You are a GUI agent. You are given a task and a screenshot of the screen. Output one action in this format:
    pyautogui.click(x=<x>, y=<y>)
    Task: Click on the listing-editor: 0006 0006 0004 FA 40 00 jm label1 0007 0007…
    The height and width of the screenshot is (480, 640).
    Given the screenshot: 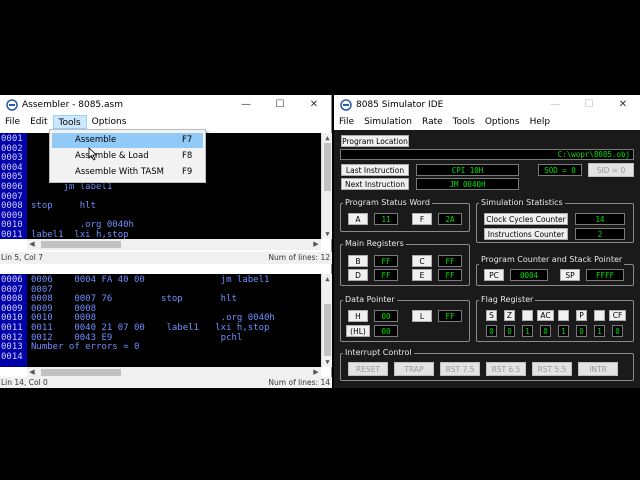 What is the action you would take?
    pyautogui.click(x=166, y=320)
    